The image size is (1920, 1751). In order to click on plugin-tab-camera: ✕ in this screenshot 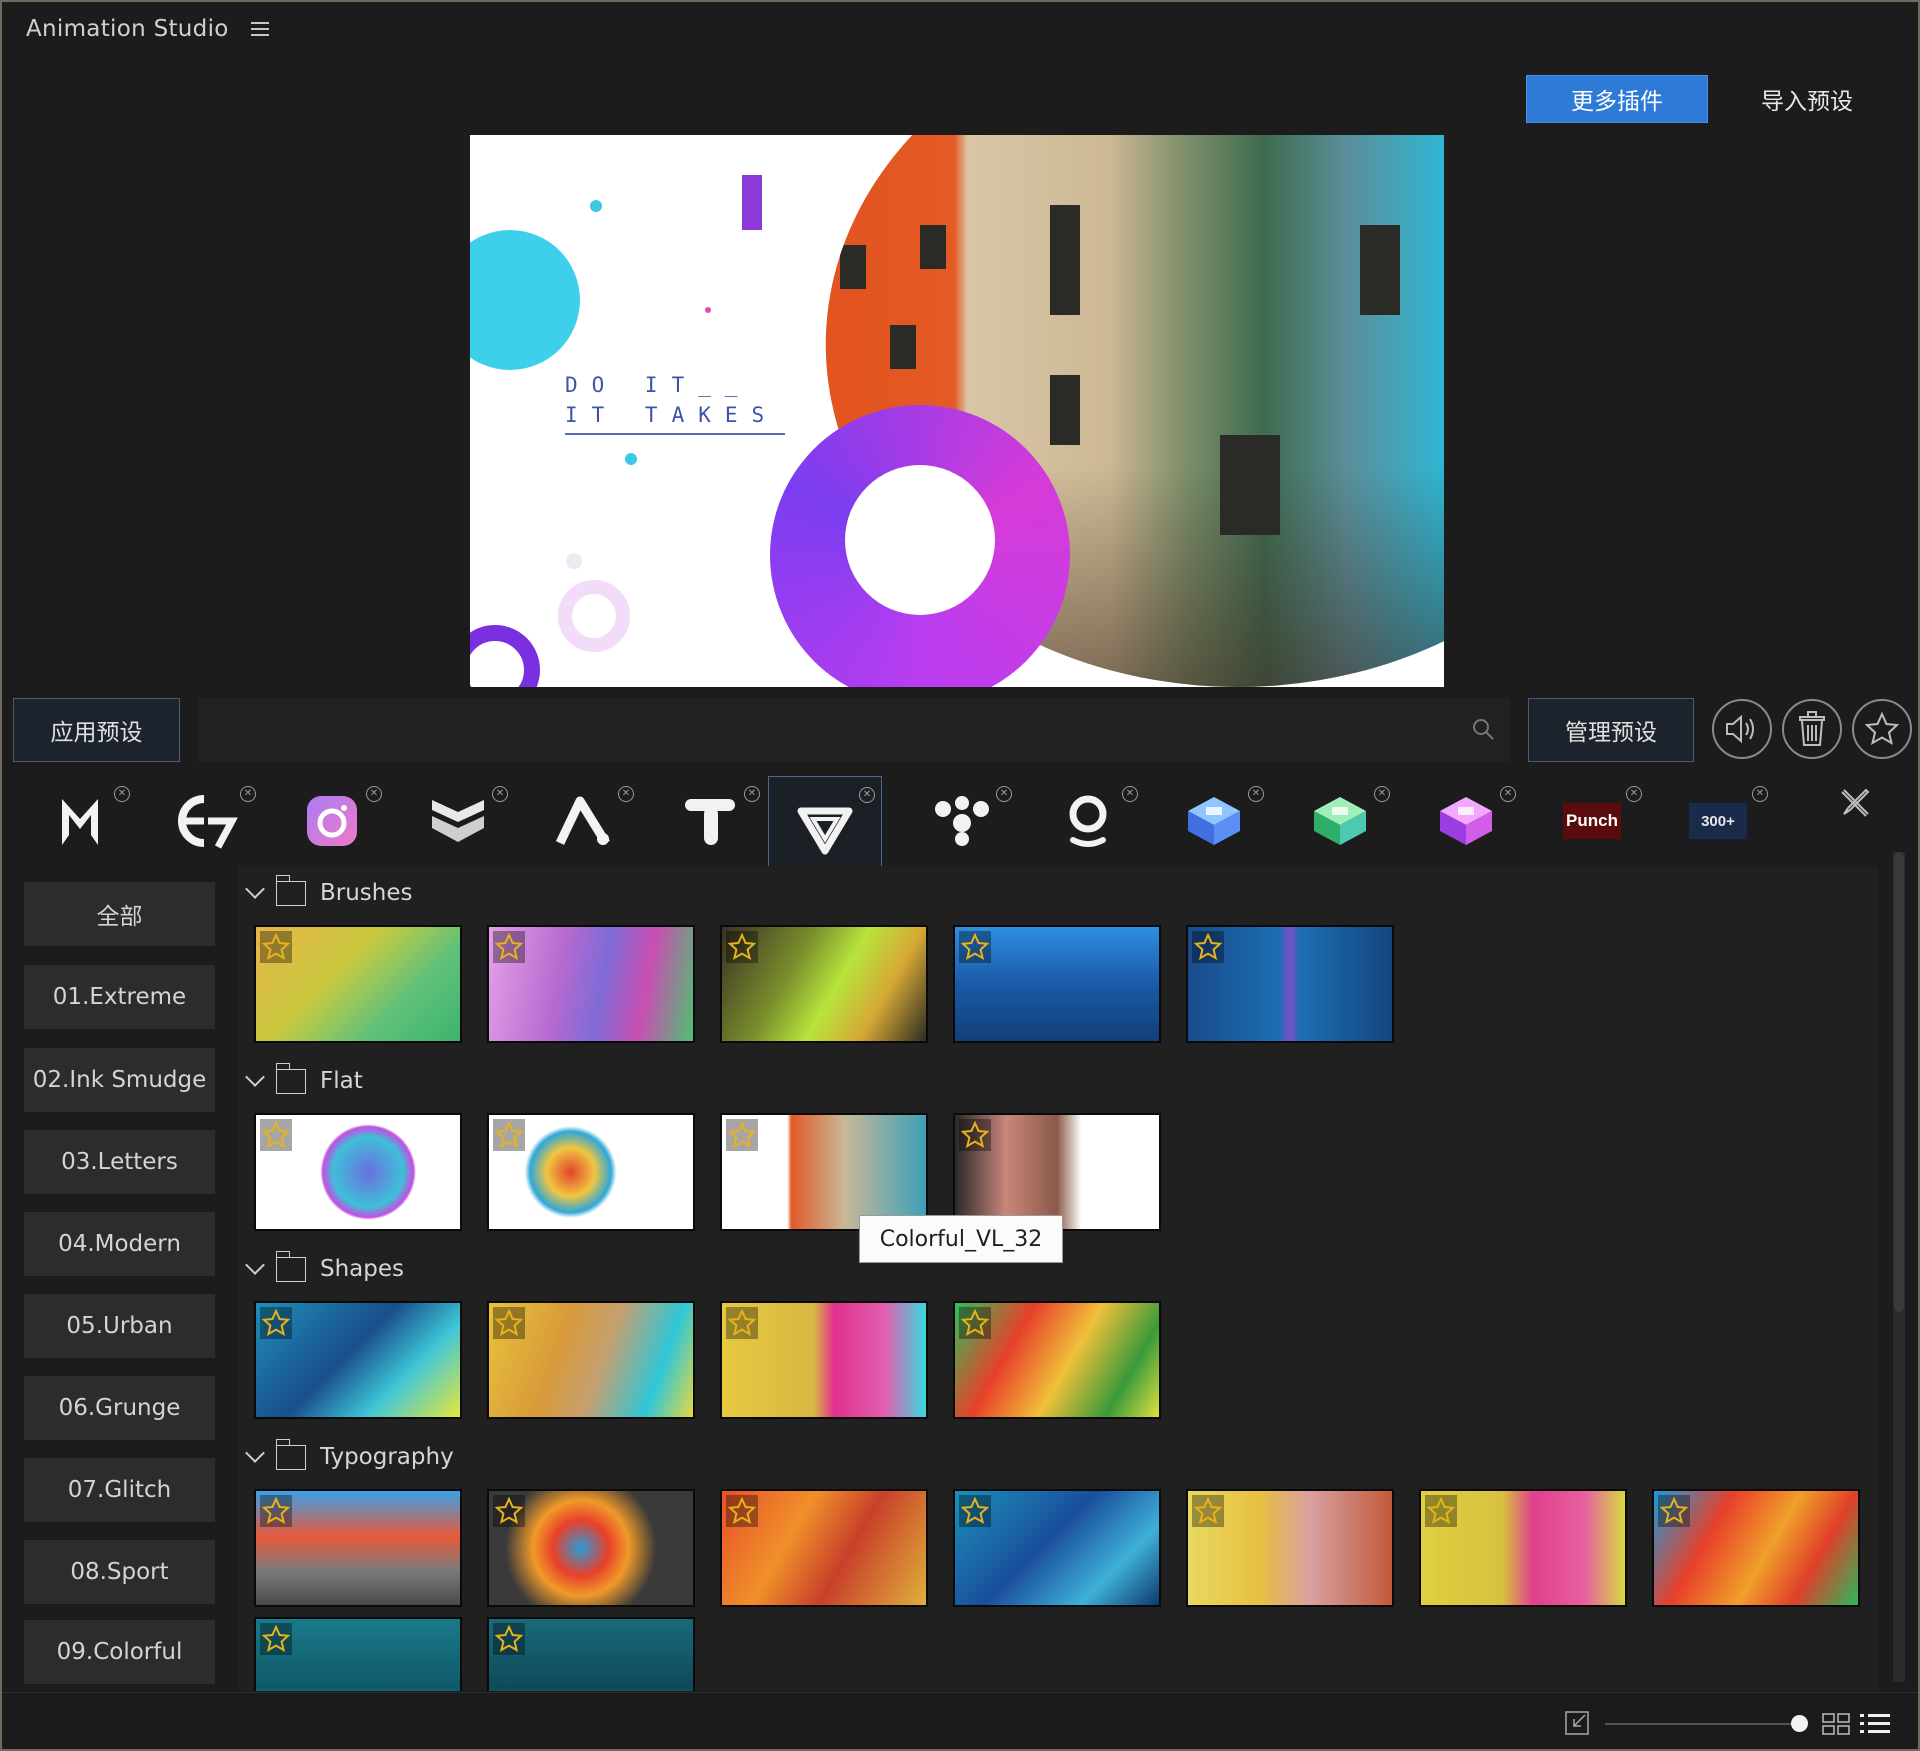, I will do `click(332, 821)`.